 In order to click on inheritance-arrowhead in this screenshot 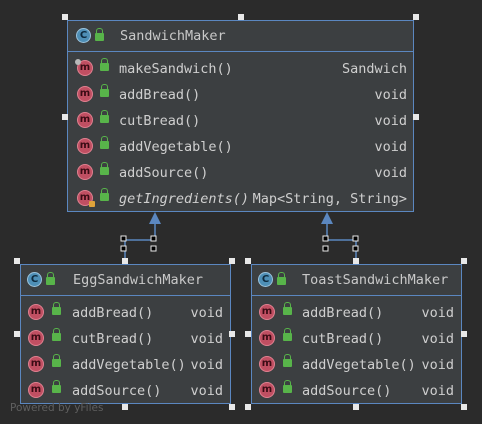, I will do `click(327, 218)`.